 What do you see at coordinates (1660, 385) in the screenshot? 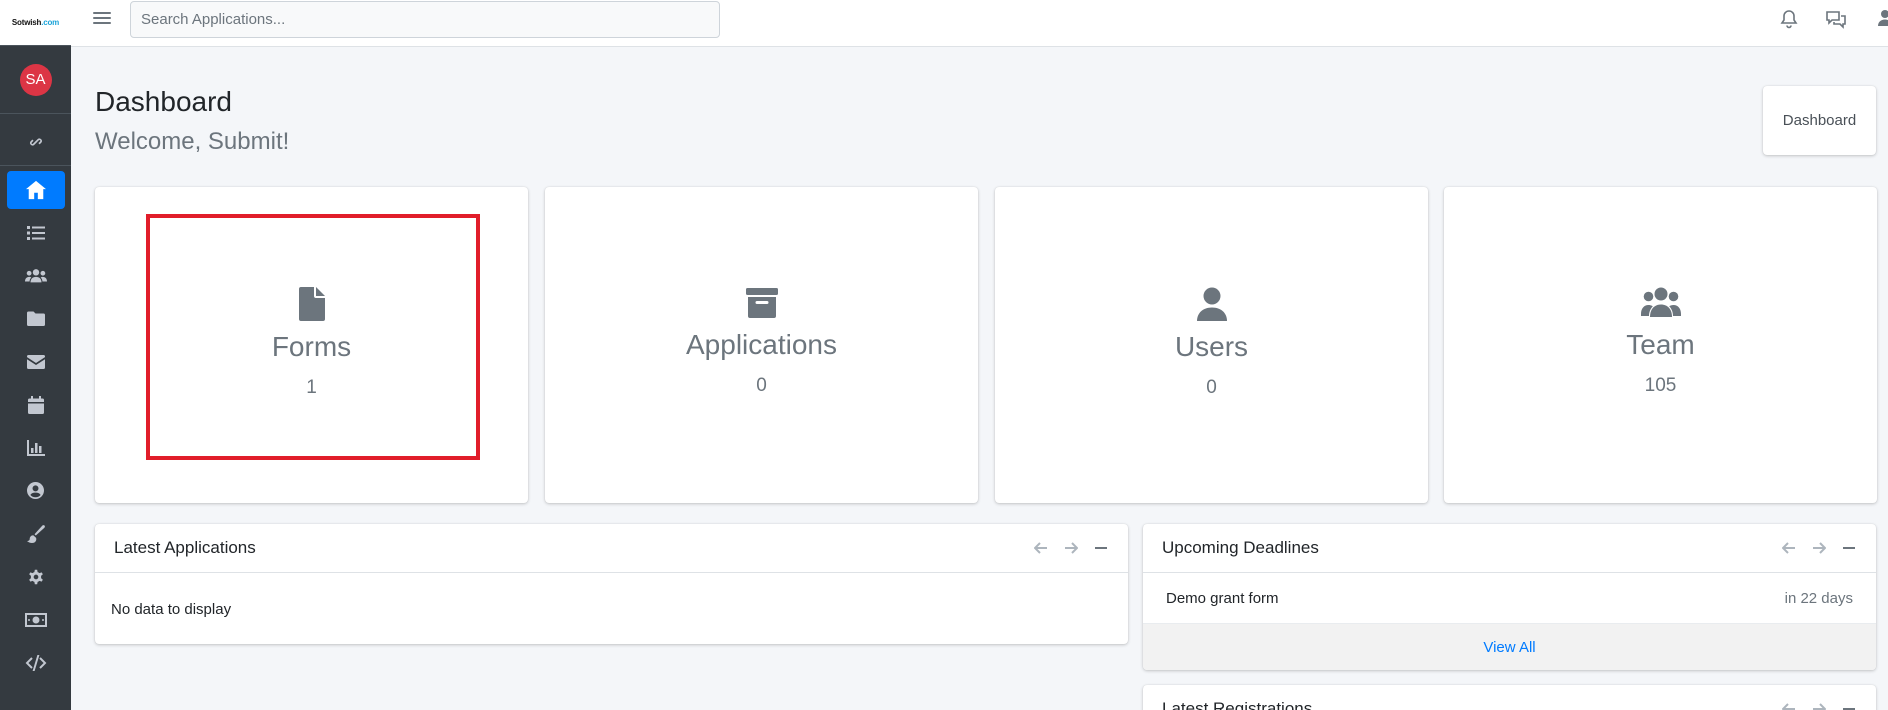
I see `stat-value: 105` at bounding box center [1660, 385].